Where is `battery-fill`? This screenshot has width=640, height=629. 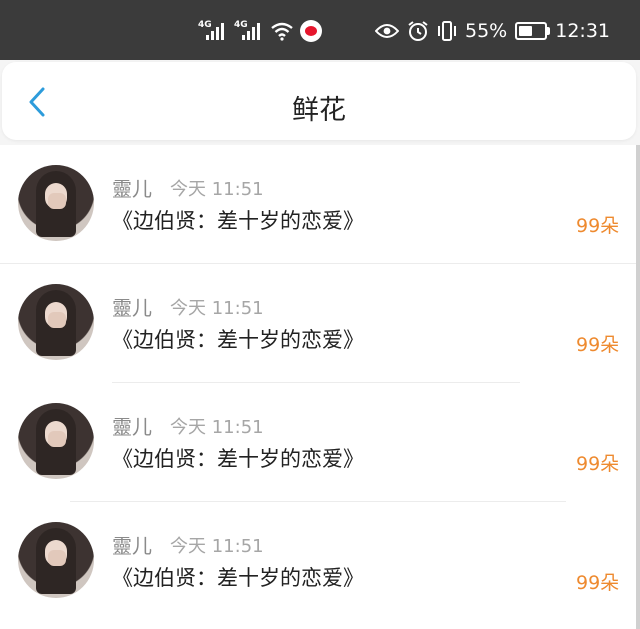 battery-fill is located at coordinates (526, 31).